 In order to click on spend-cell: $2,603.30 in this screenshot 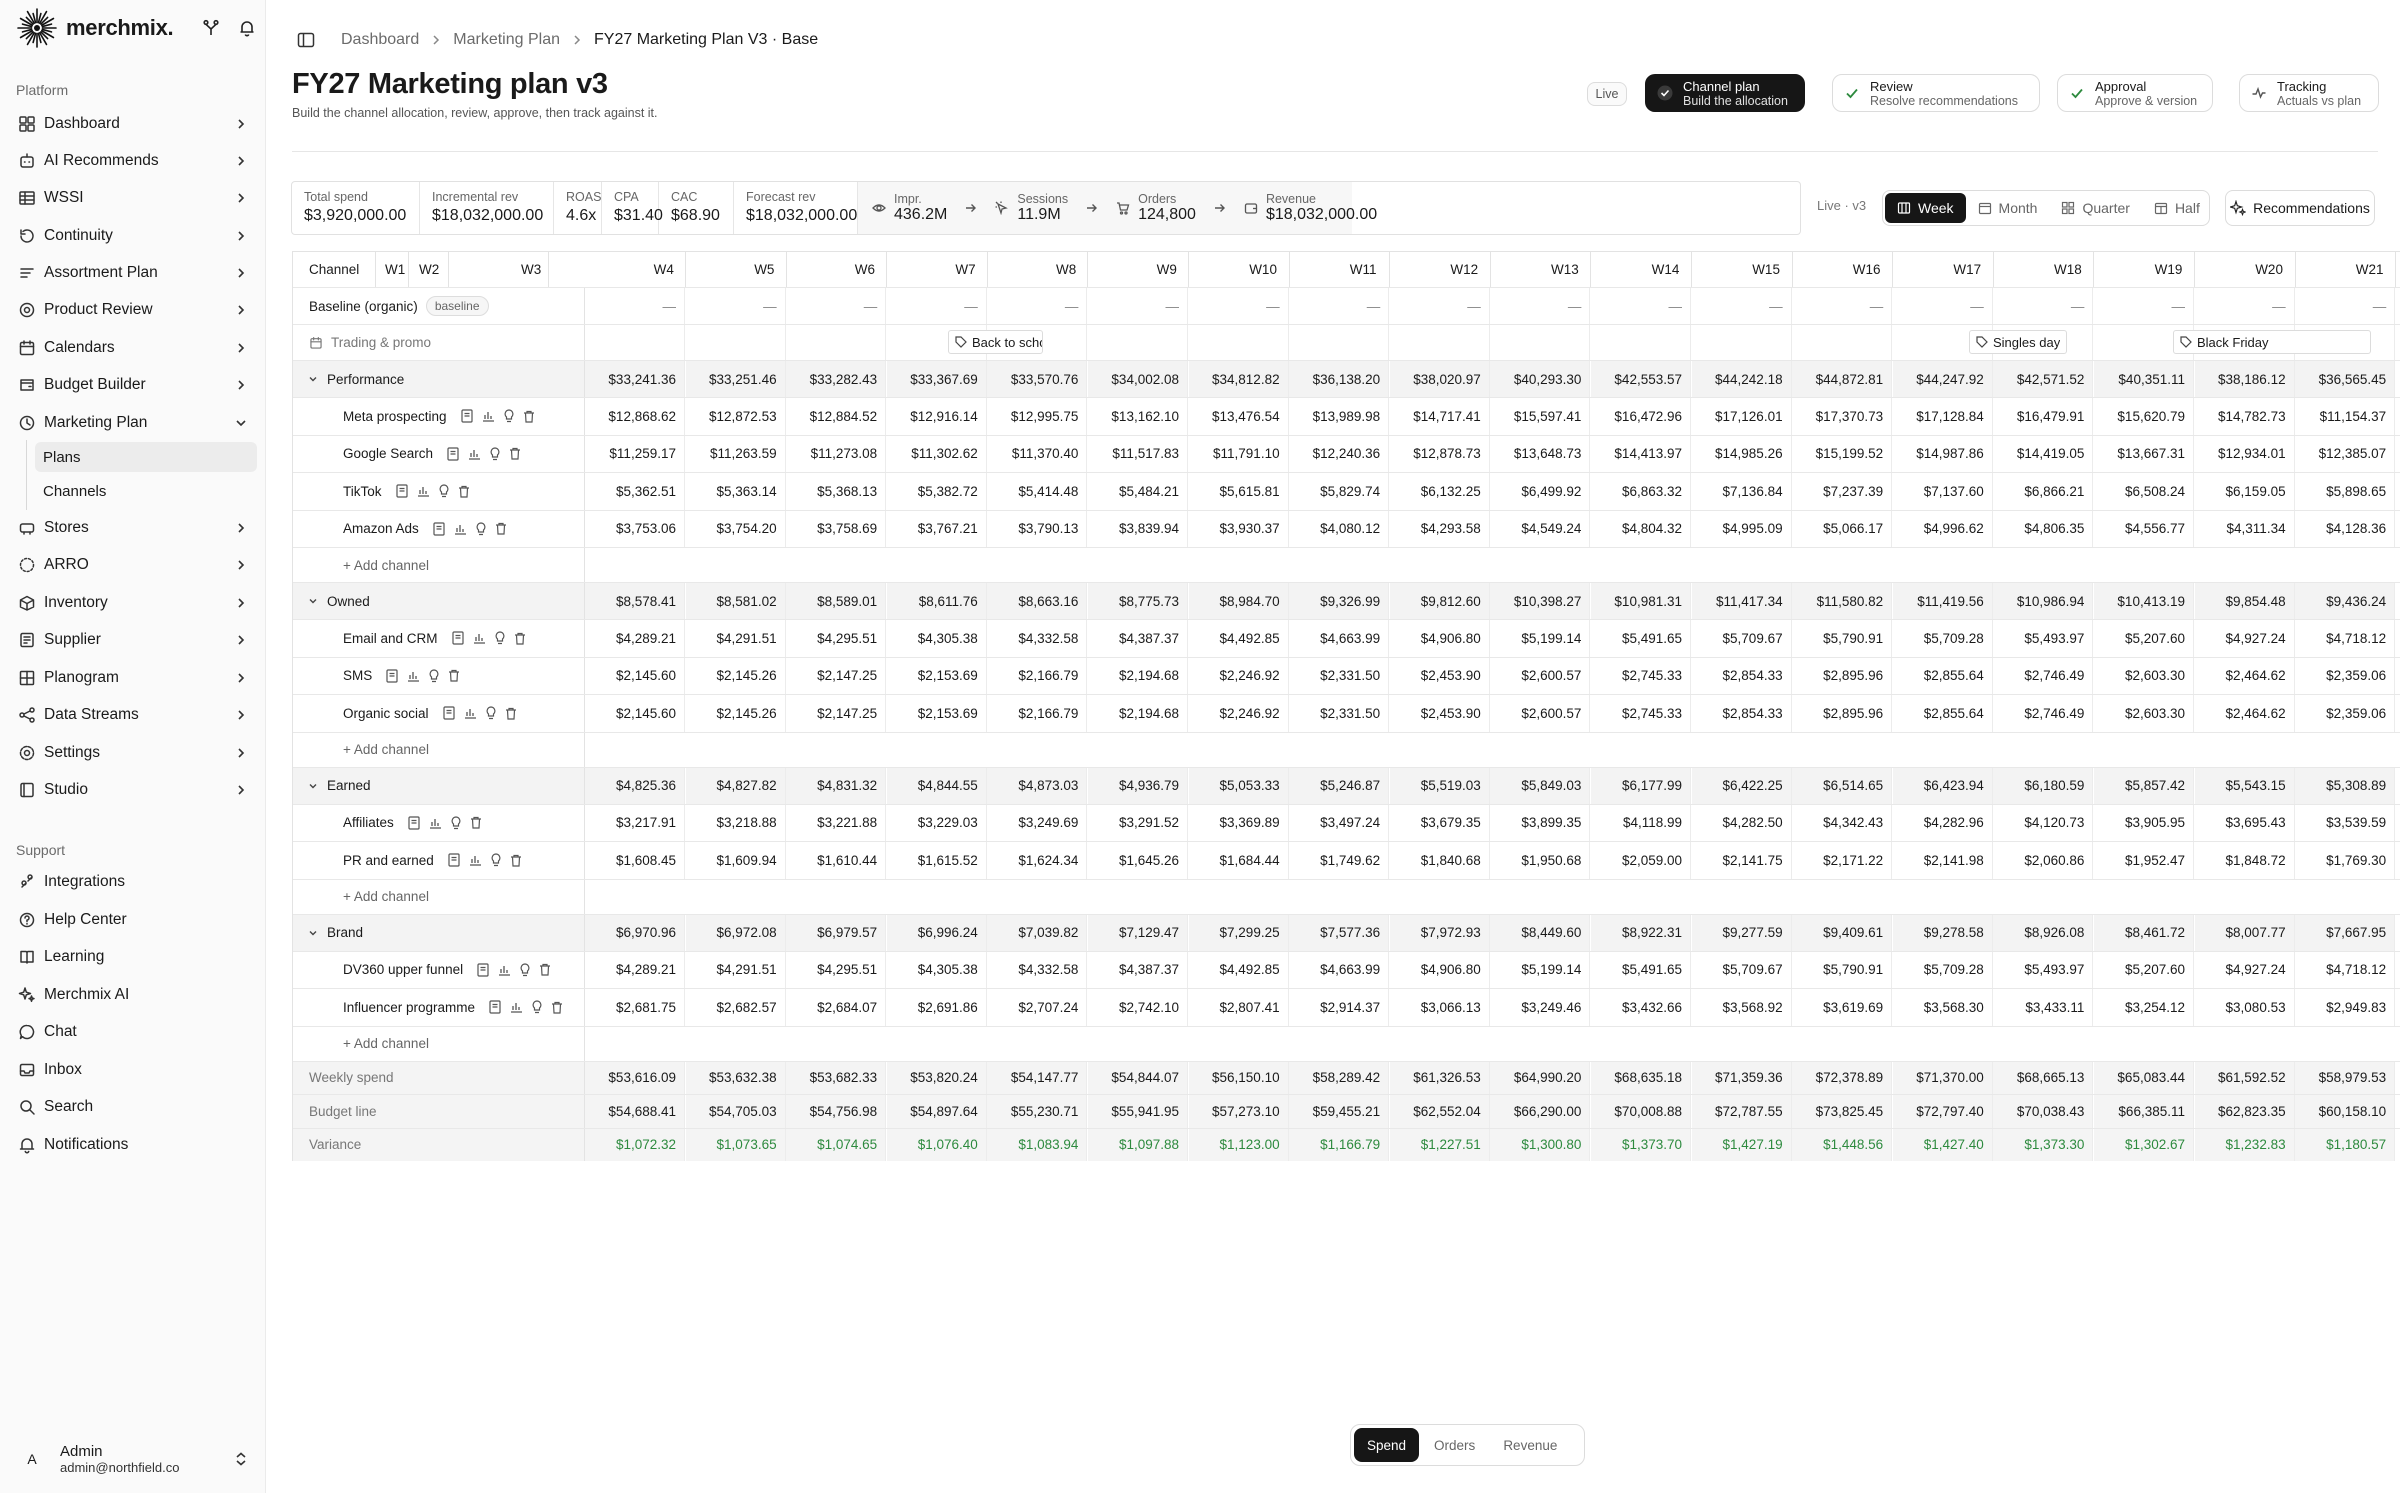, I will do `click(2144, 675)`.